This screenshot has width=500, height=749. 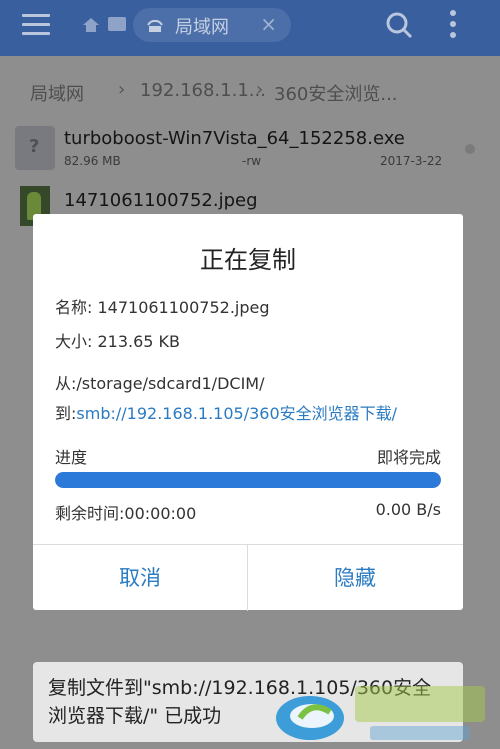 I want to click on file-permissions: -rw, so click(x=252, y=161).